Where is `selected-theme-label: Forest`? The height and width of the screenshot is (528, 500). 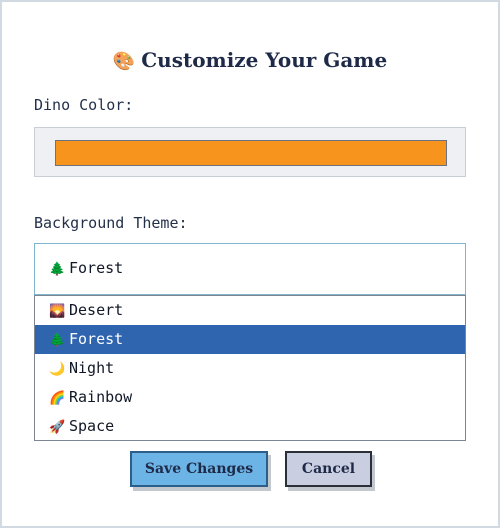 selected-theme-label: Forest is located at coordinates (96, 268).